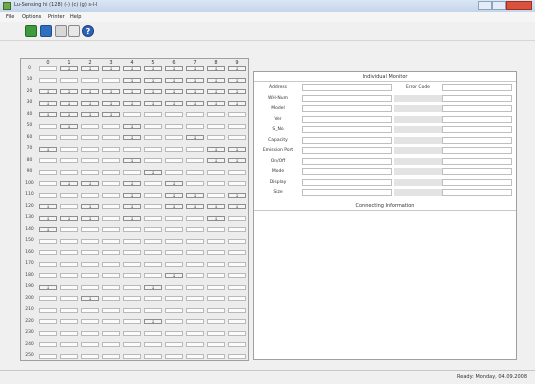  I want to click on menu-options: Options, so click(31, 17).